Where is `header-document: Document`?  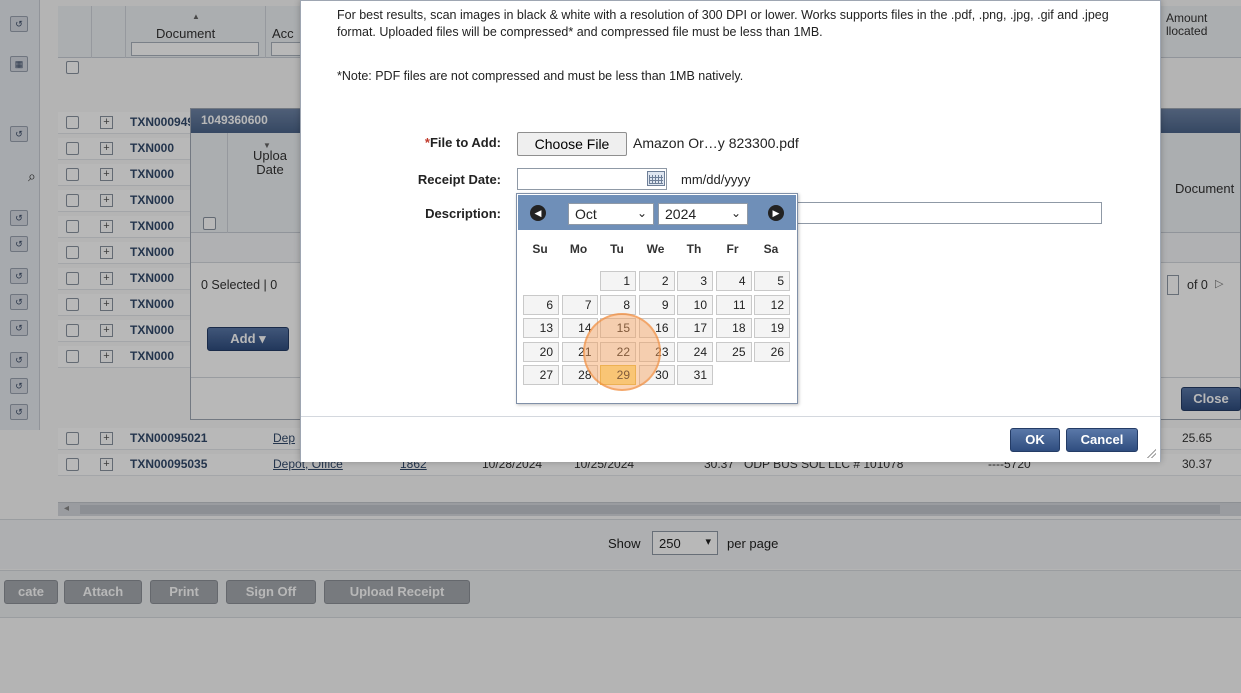 header-document: Document is located at coordinates (1204, 188).